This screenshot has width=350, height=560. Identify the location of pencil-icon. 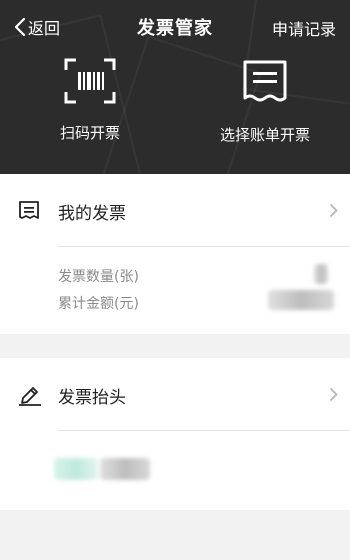
(30, 396).